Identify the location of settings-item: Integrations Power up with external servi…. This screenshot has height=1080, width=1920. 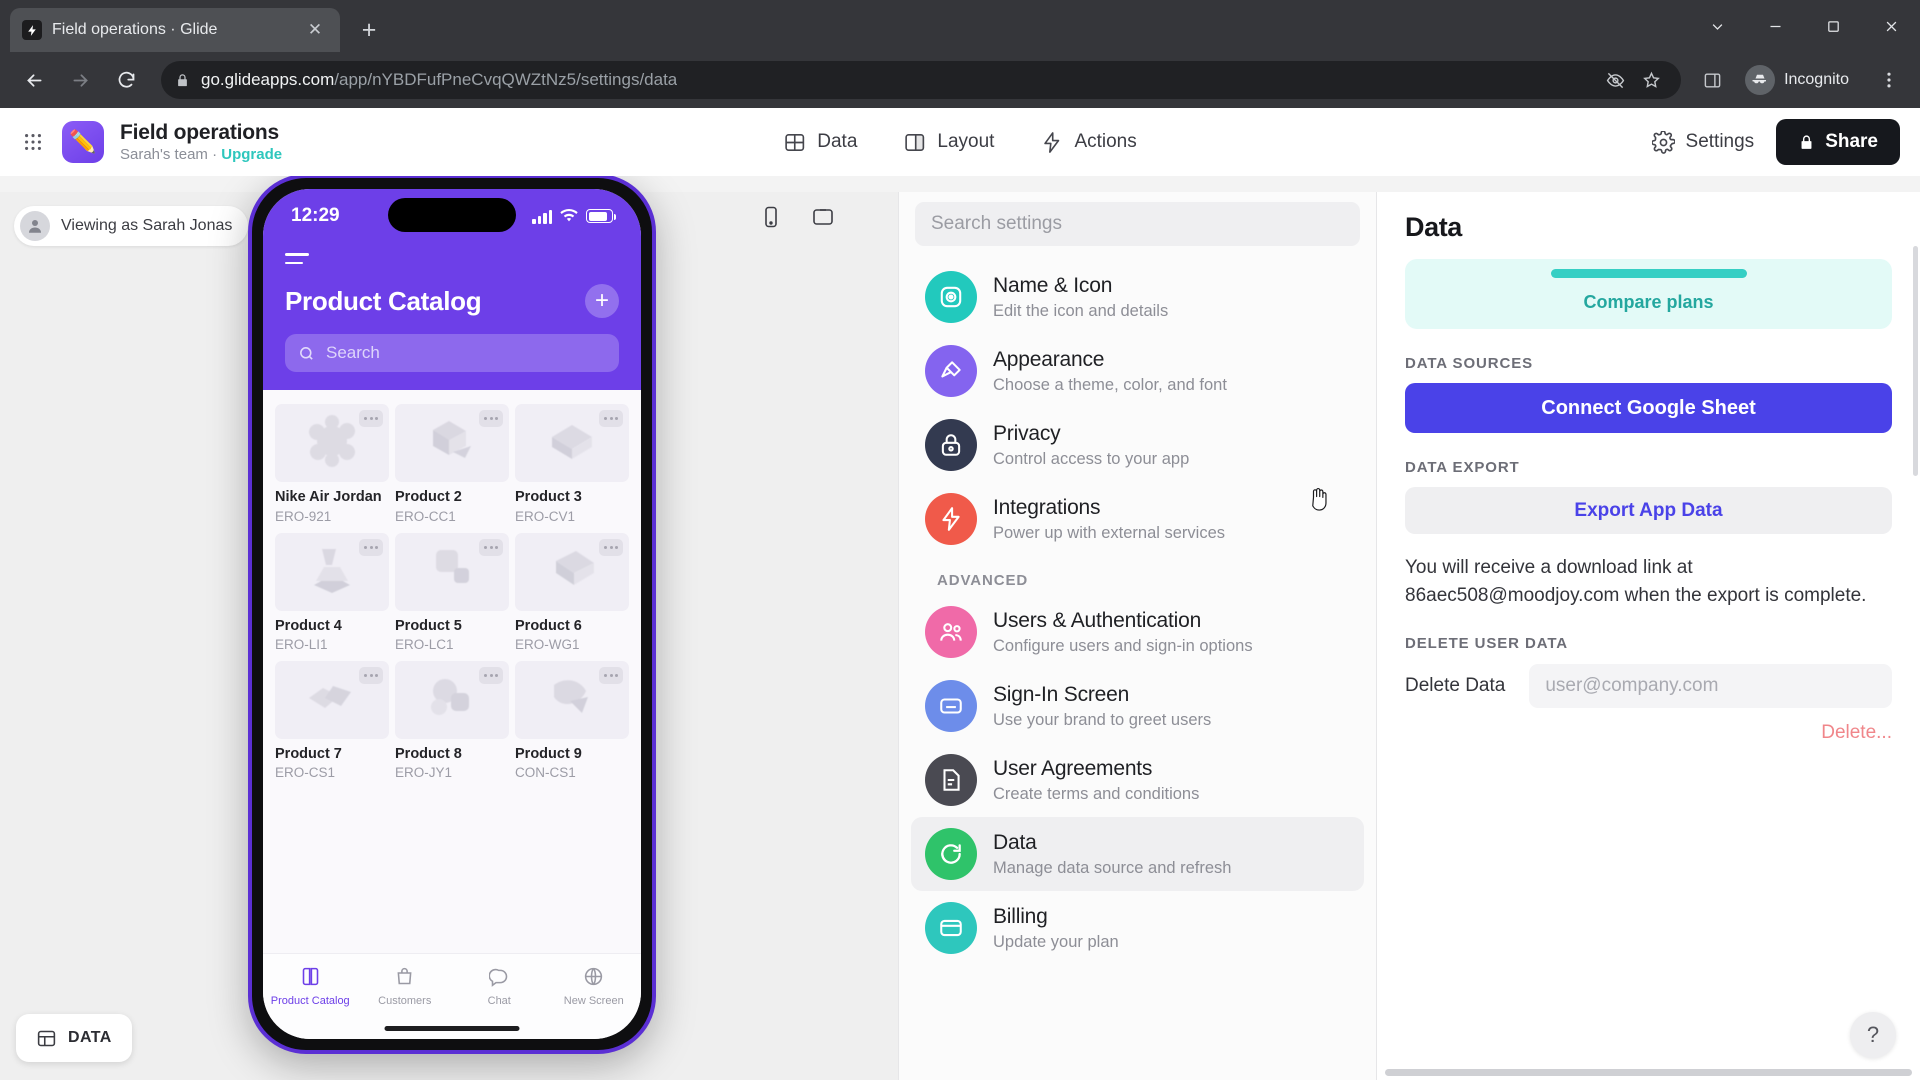
(1137, 519).